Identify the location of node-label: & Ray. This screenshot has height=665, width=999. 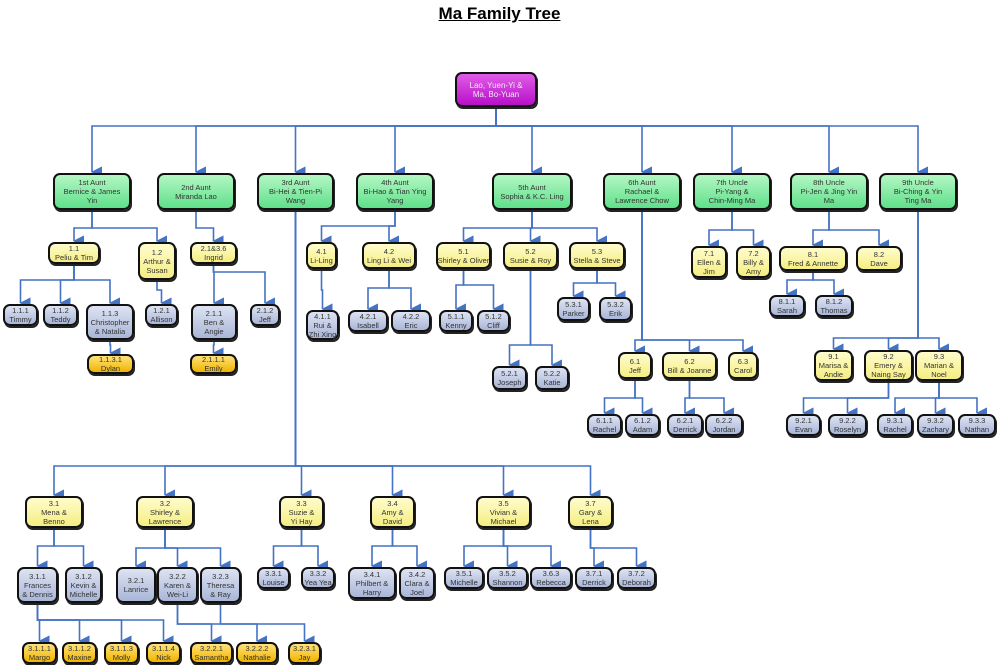
(220, 594).